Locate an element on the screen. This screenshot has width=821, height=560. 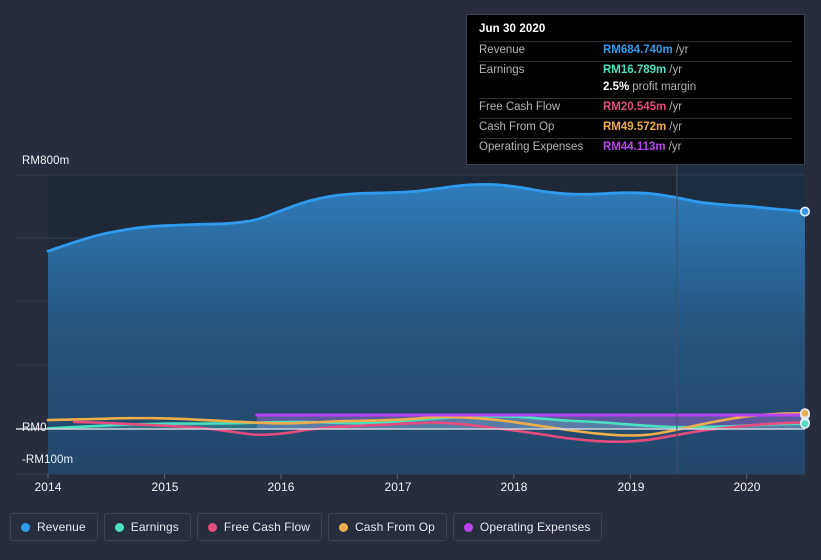
legend-label-operating-expenses: Operating Expenses is located at coordinates (535, 527).